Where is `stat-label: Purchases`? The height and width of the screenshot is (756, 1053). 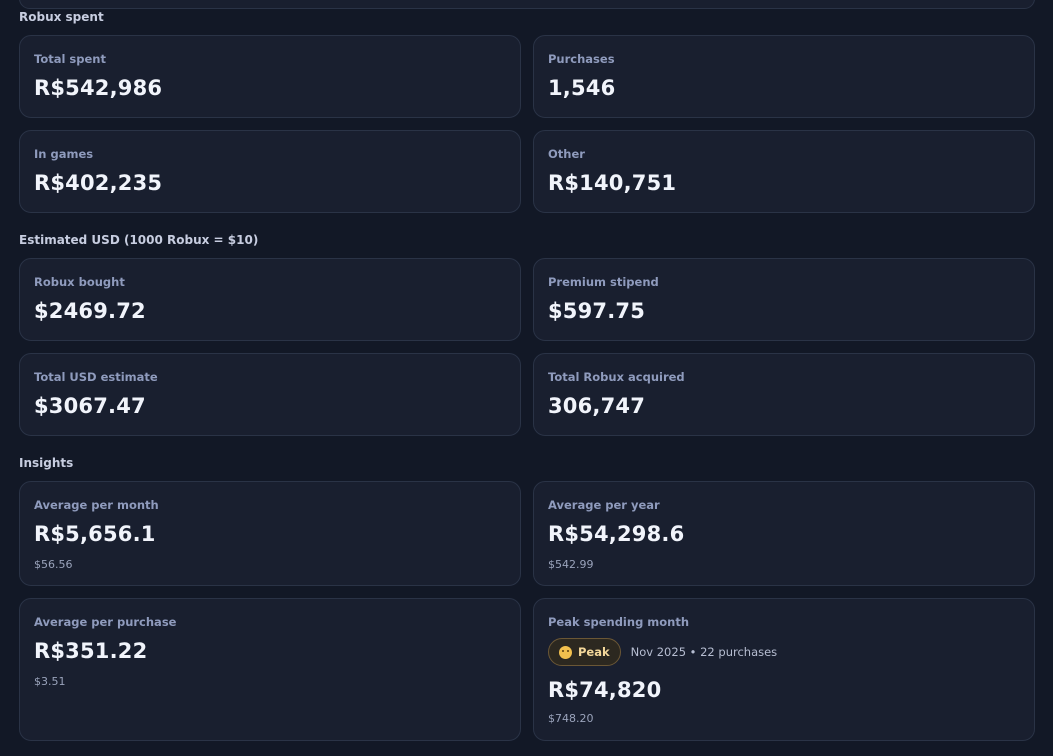 stat-label: Purchases is located at coordinates (581, 59).